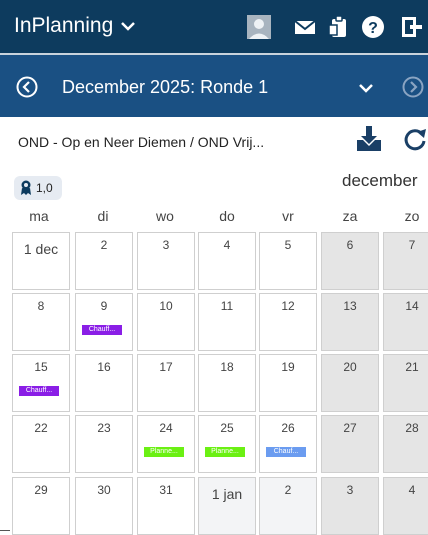 This screenshot has width=428, height=535. Describe the element at coordinates (350, 428) in the screenshot. I see `day-number: 27` at that location.